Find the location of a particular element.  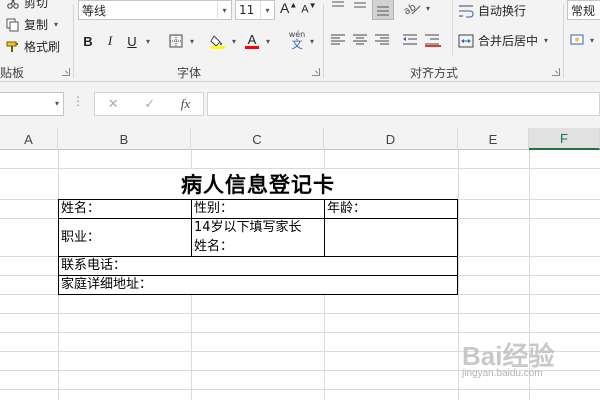

column-header-e: E is located at coordinates (493, 139).